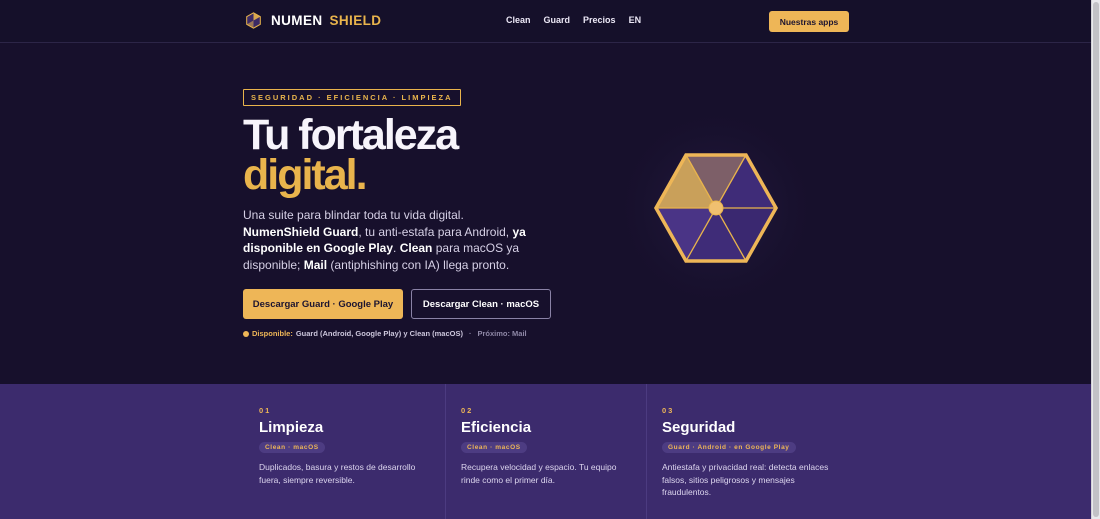 Image resolution: width=1100 pixels, height=519 pixels. I want to click on feature-title: Seguridad, so click(699, 427).